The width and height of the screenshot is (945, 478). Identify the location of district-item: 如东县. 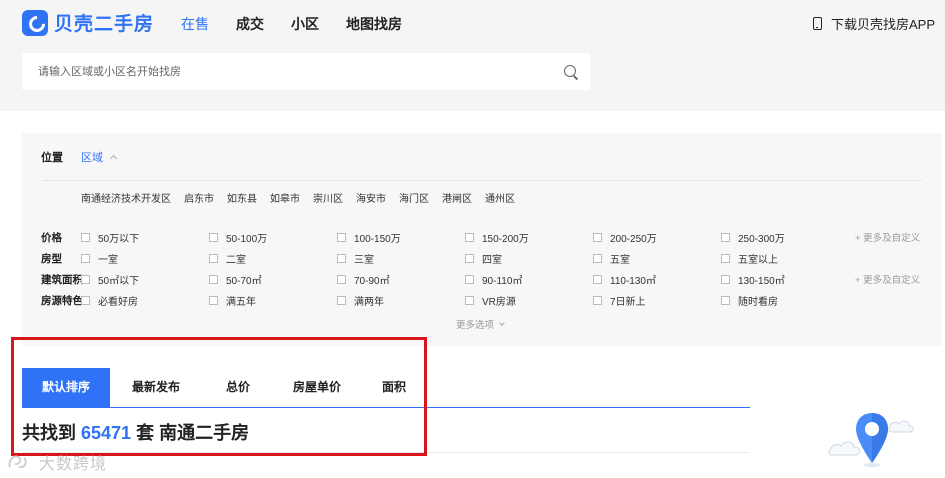
(242, 197).